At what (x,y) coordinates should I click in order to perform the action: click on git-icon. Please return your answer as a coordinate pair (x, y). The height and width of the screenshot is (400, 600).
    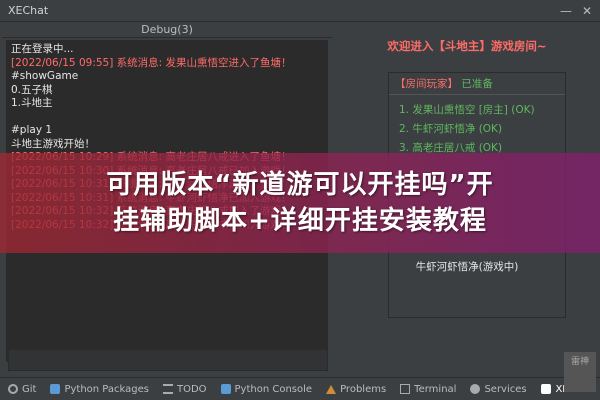
    Looking at the image, I should click on (13, 389).